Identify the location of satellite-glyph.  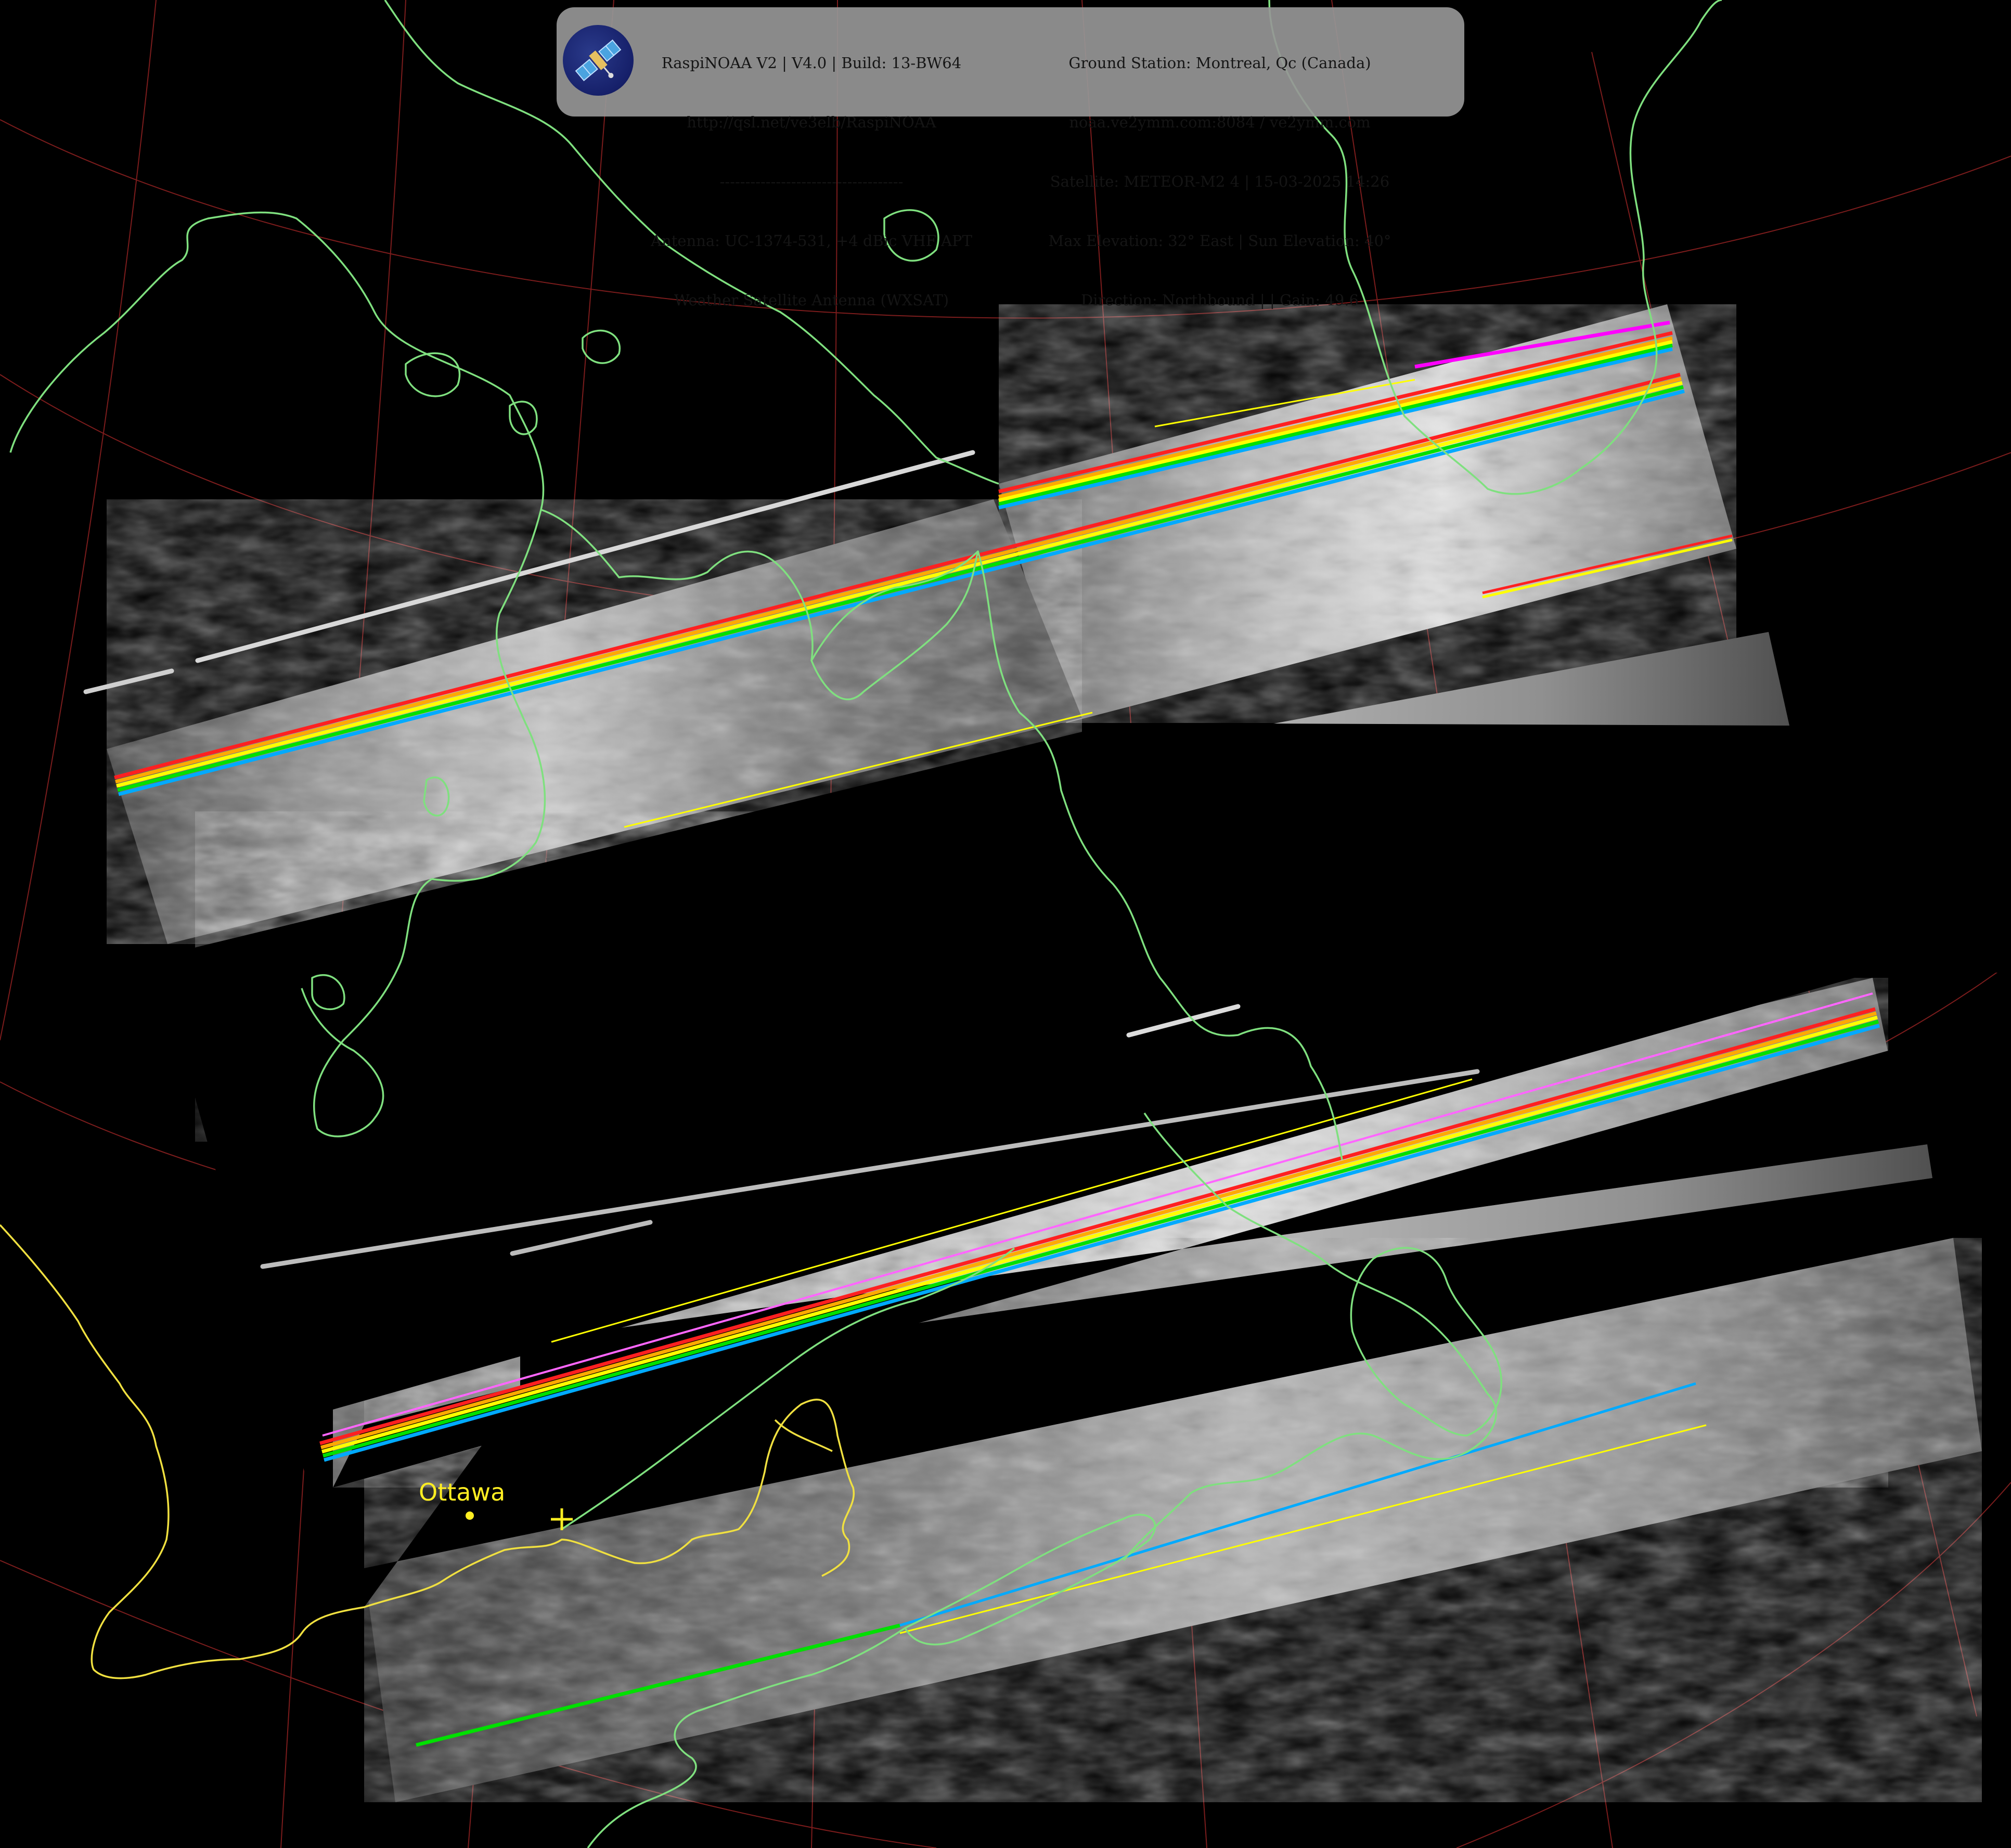
(598, 60).